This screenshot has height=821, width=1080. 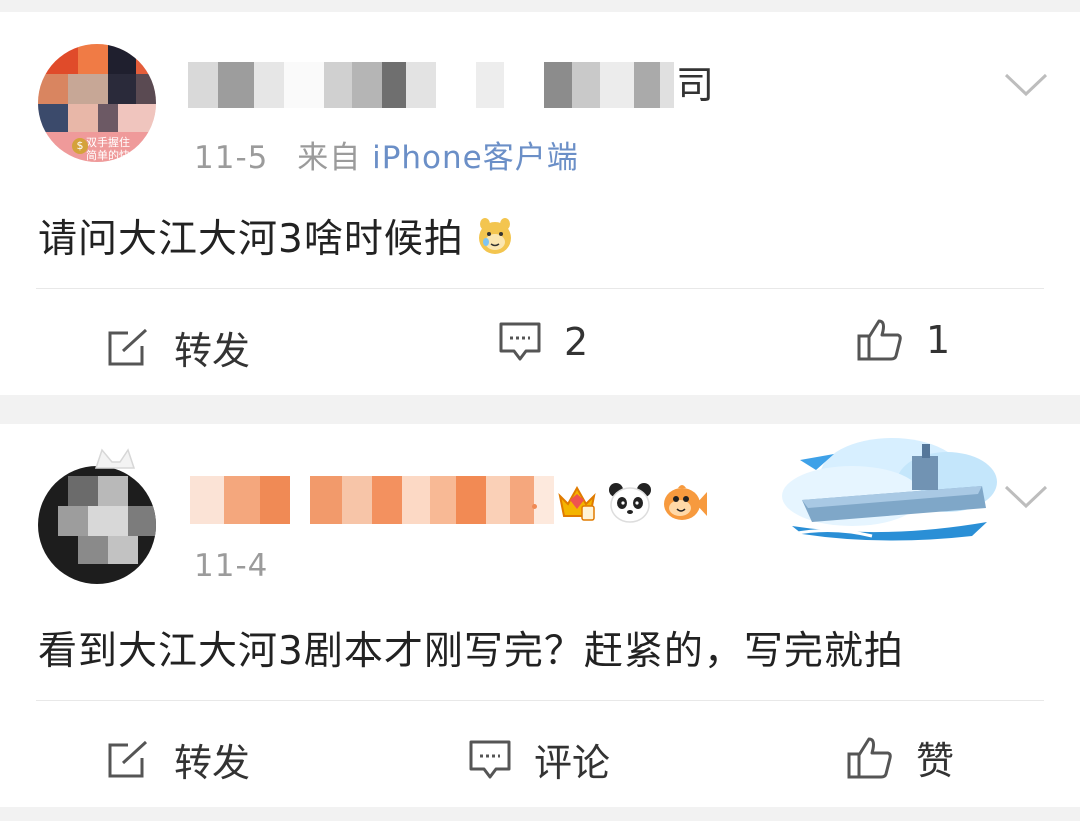 What do you see at coordinates (903, 340) in the screenshot?
I see `like-button: 1` at bounding box center [903, 340].